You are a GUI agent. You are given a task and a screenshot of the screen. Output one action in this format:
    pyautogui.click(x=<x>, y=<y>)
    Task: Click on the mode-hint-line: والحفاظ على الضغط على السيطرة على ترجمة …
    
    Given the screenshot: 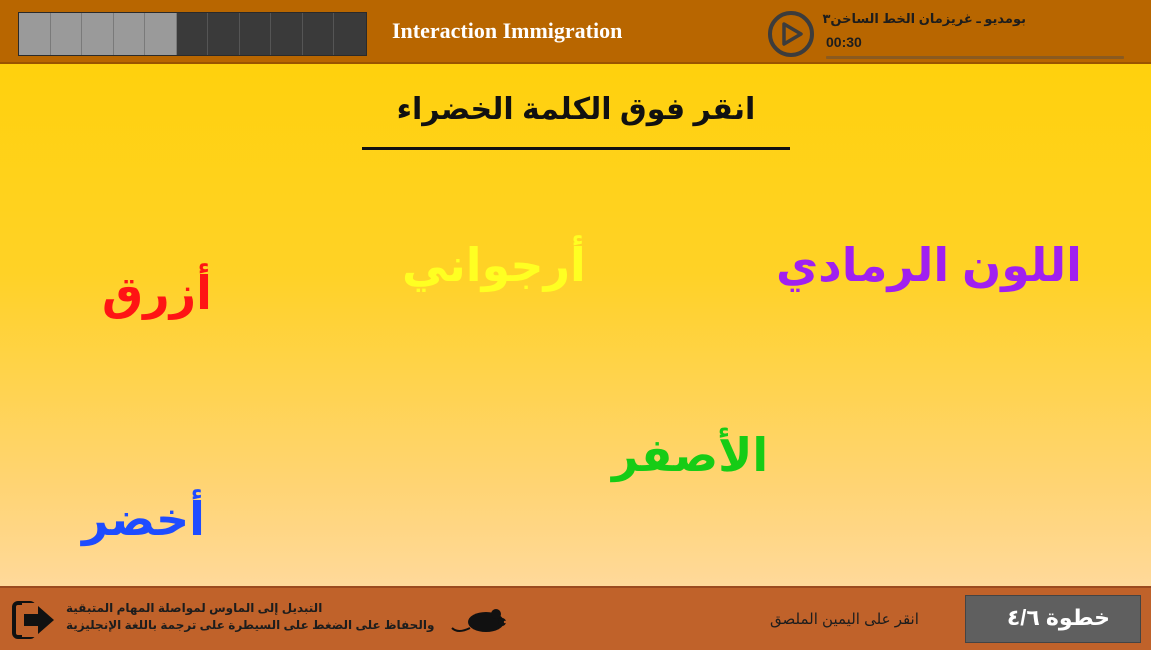 What is the action you would take?
    pyautogui.click(x=250, y=625)
    